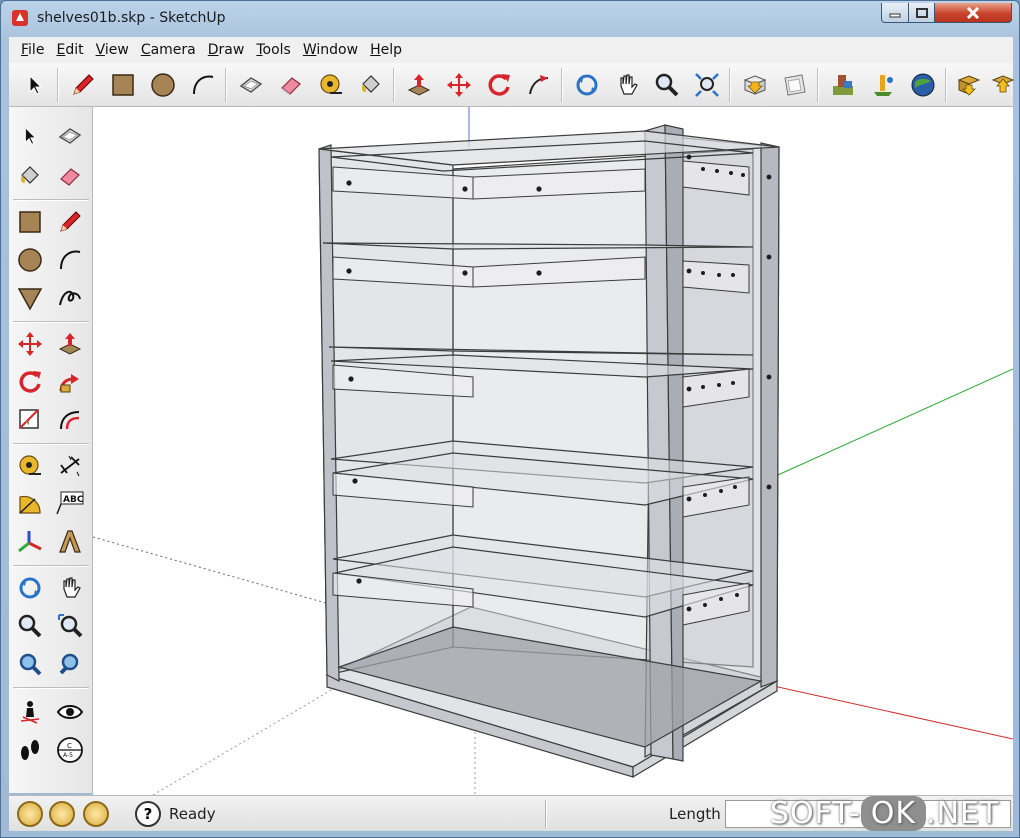 Image resolution: width=1020 pixels, height=838 pixels. Describe the element at coordinates (273, 50) in the screenshot. I see `menu-tools: Tools` at that location.